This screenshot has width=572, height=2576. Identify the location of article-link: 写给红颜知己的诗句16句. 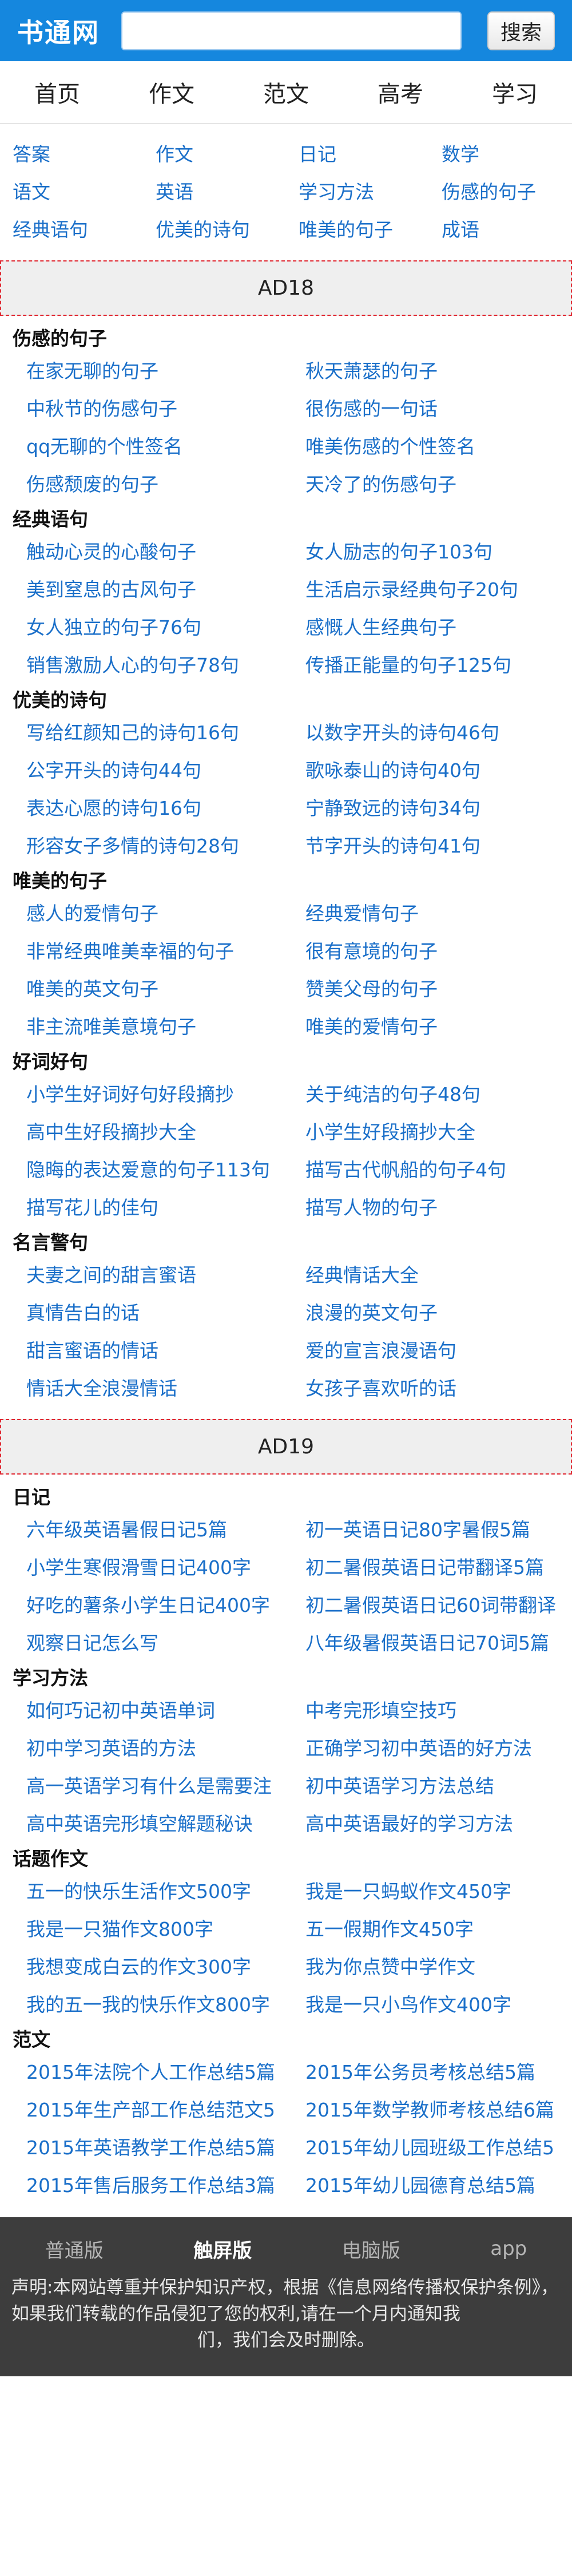
(165, 733).